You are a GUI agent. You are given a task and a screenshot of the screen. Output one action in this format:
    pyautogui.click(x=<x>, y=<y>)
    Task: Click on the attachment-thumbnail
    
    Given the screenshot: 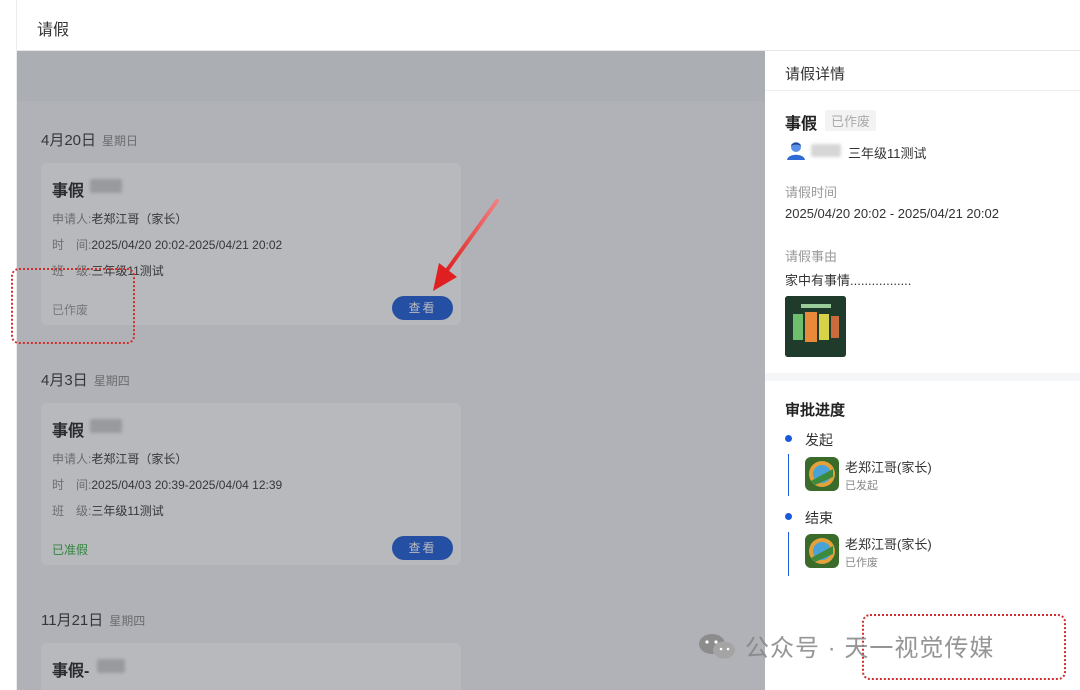 What is the action you would take?
    pyautogui.click(x=815, y=326)
    